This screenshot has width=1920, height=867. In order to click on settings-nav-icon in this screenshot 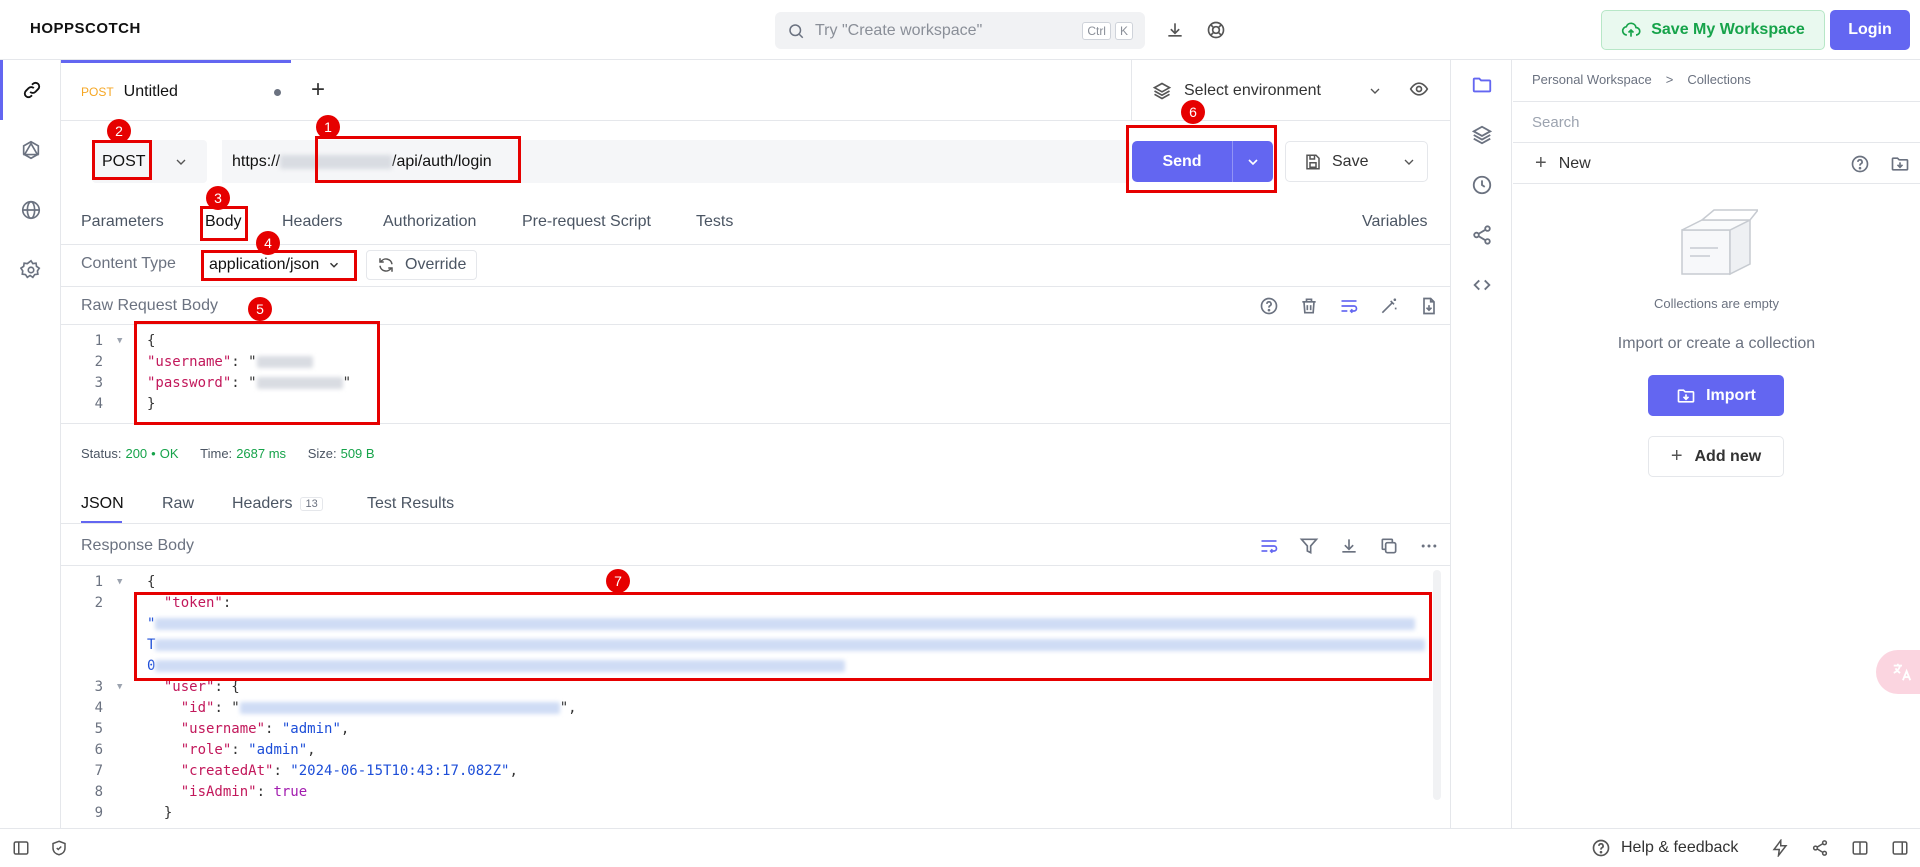, I will do `click(30, 270)`.